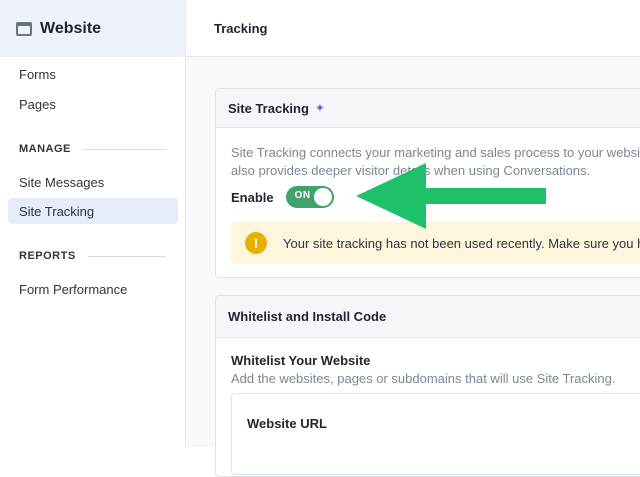  I want to click on website-url-panel: Website URL, so click(435, 434).